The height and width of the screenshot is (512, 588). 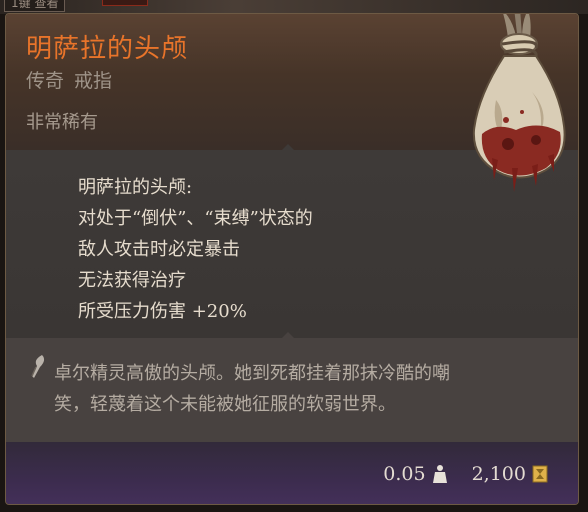 What do you see at coordinates (465, 474) in the screenshot?
I see `item-stats: 0.05 2,100` at bounding box center [465, 474].